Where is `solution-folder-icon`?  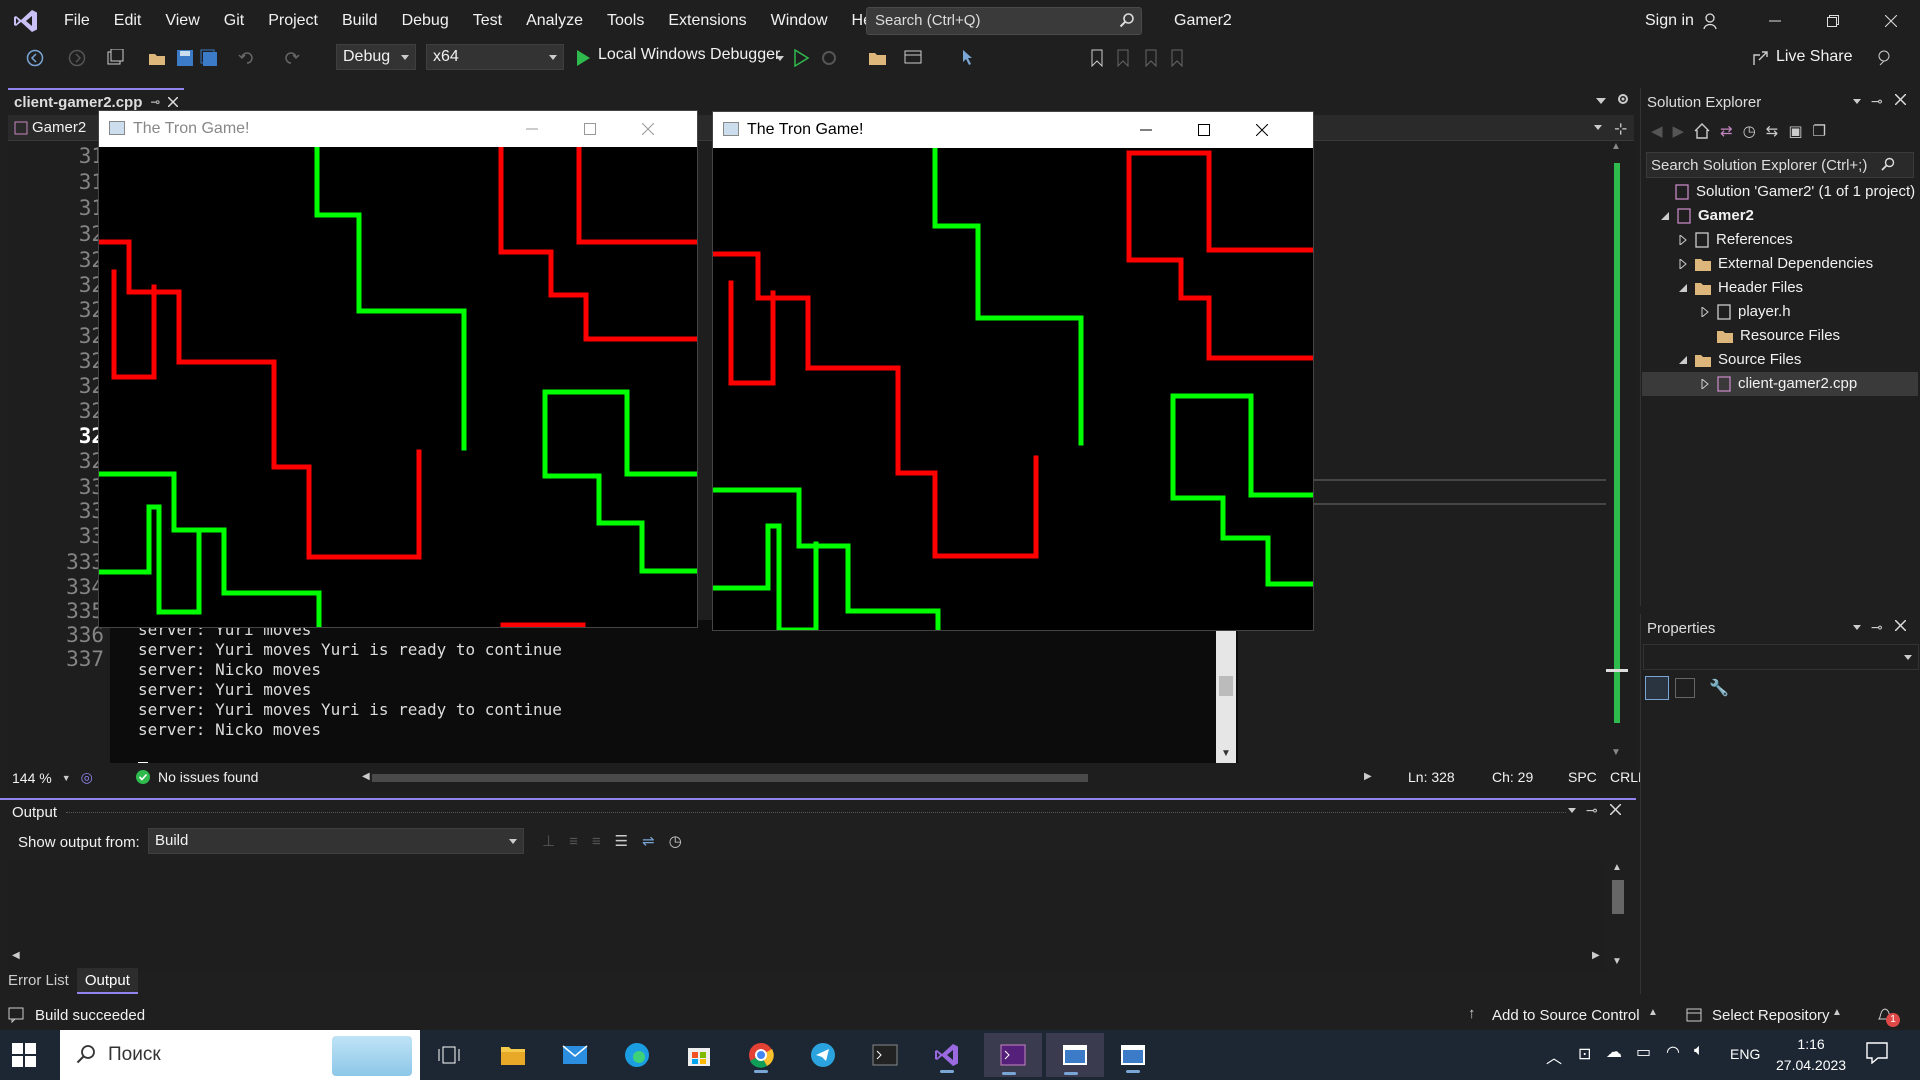
solution-folder-icon is located at coordinates (878, 58).